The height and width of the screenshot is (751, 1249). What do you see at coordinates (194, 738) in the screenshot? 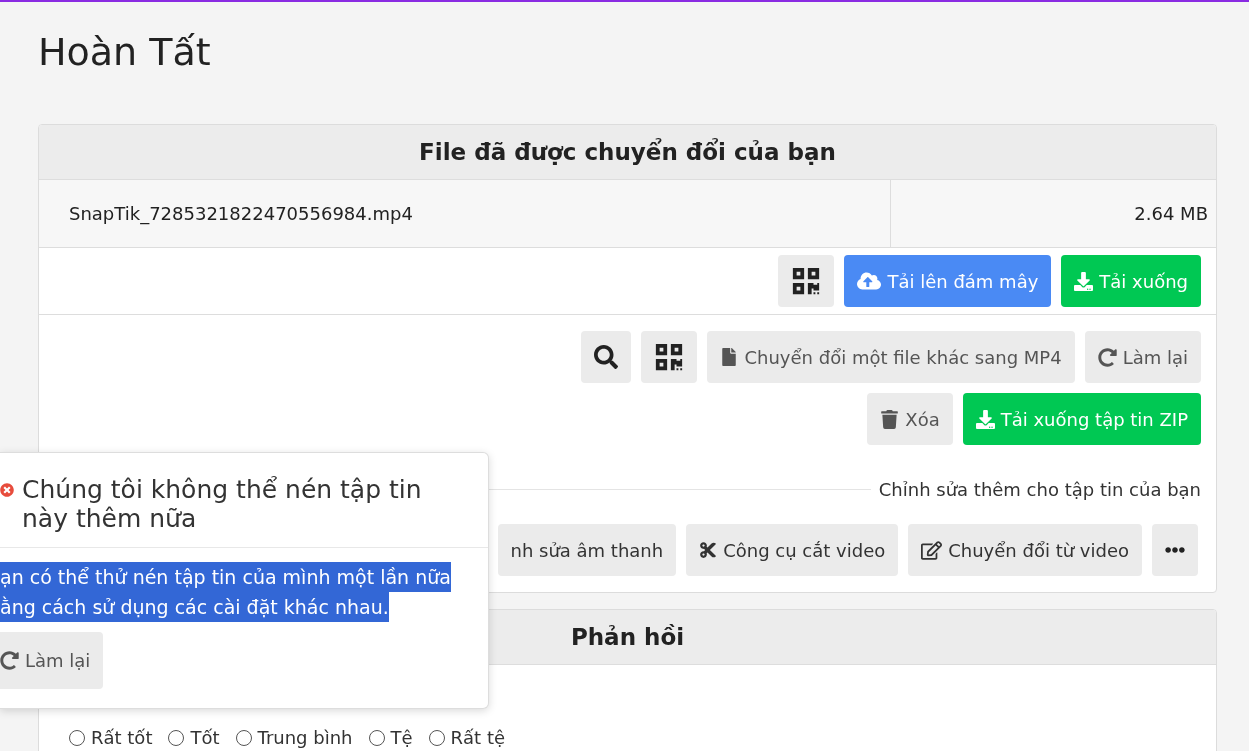
I see `rating-option: Tốt` at bounding box center [194, 738].